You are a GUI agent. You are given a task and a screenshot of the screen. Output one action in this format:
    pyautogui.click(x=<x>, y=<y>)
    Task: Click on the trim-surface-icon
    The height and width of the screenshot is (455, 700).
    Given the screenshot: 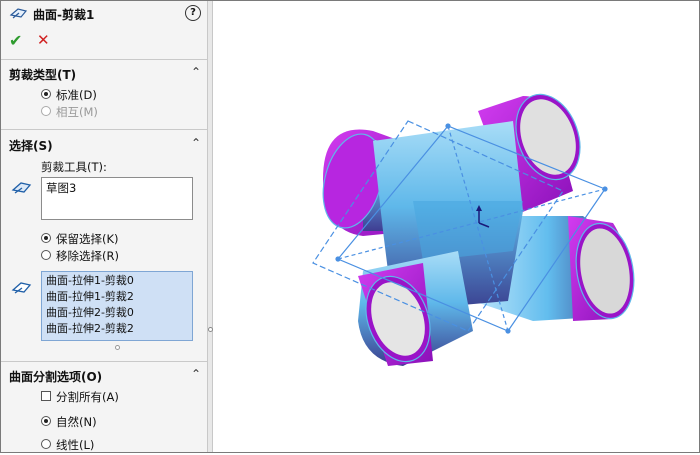 What is the action you would take?
    pyautogui.click(x=18, y=13)
    